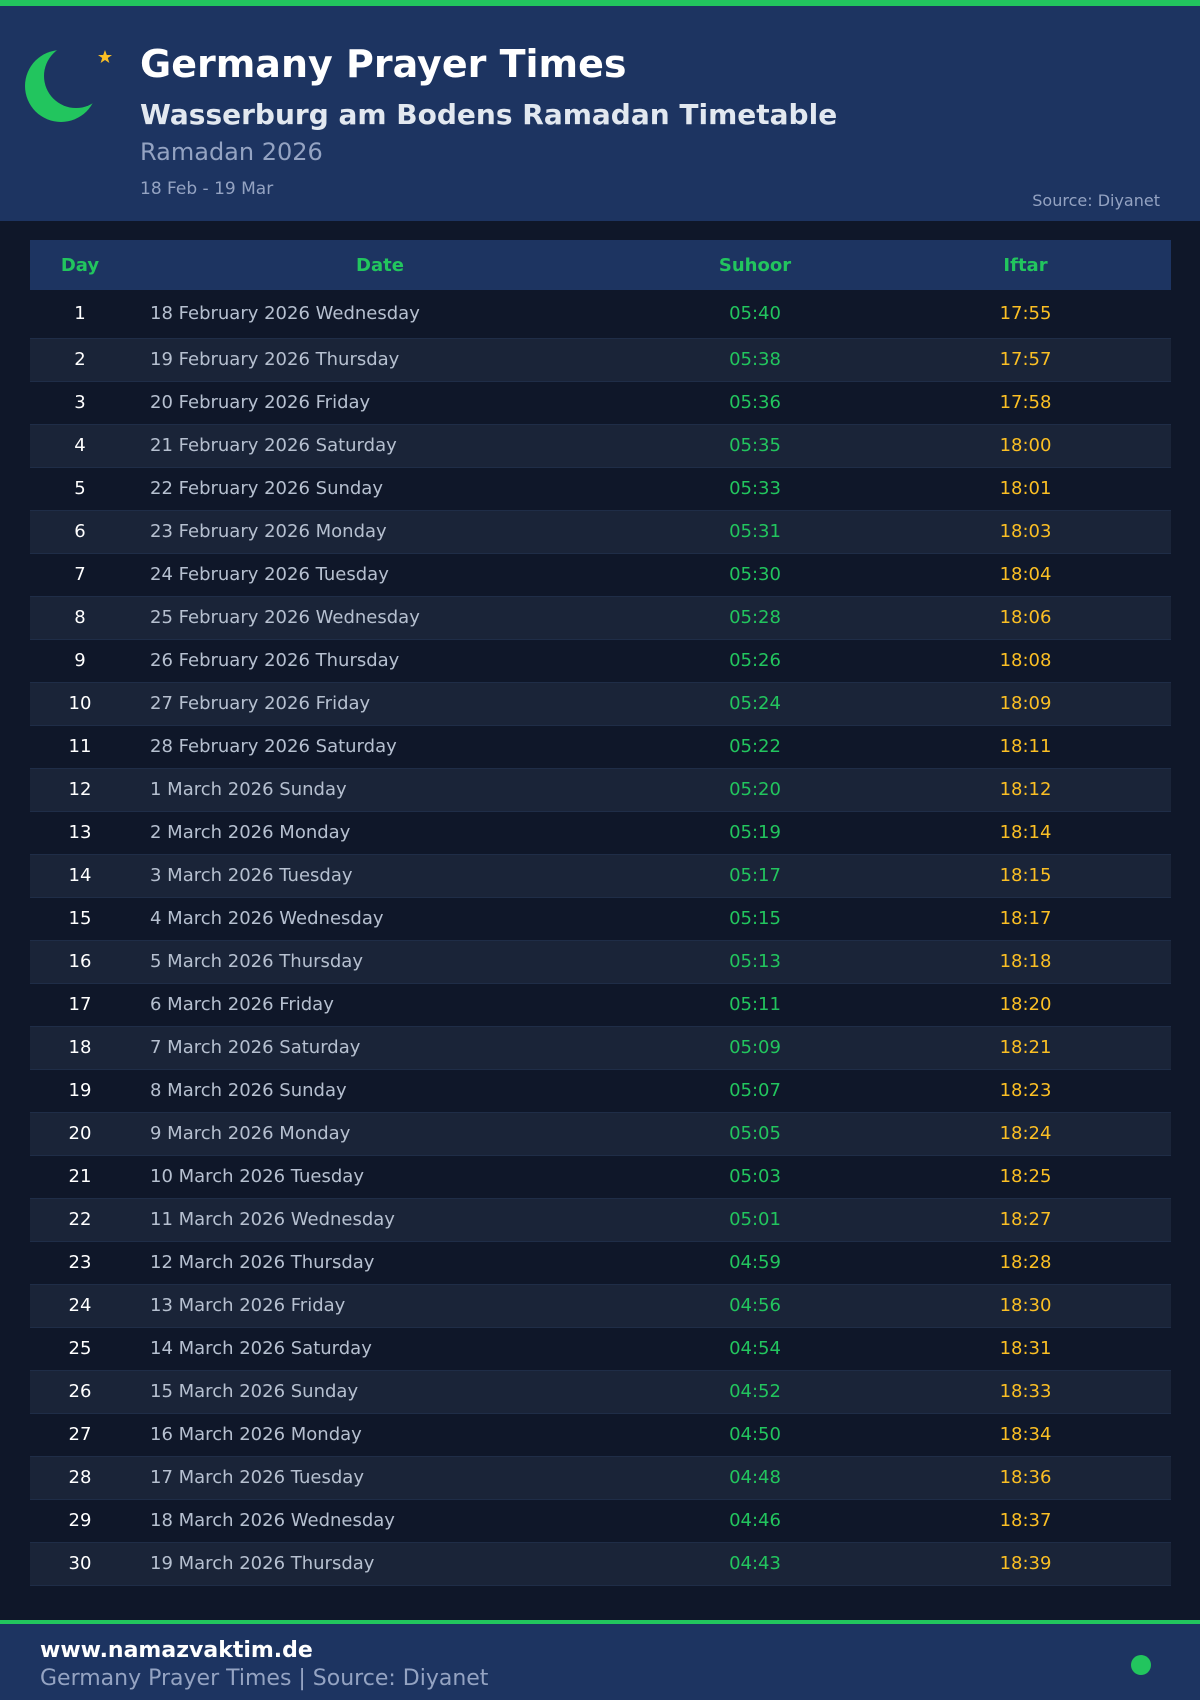  Describe the element at coordinates (489, 114) in the screenshot. I see `page-subtitle: Wasserburg am Bodens Ramadan Timetable` at that location.